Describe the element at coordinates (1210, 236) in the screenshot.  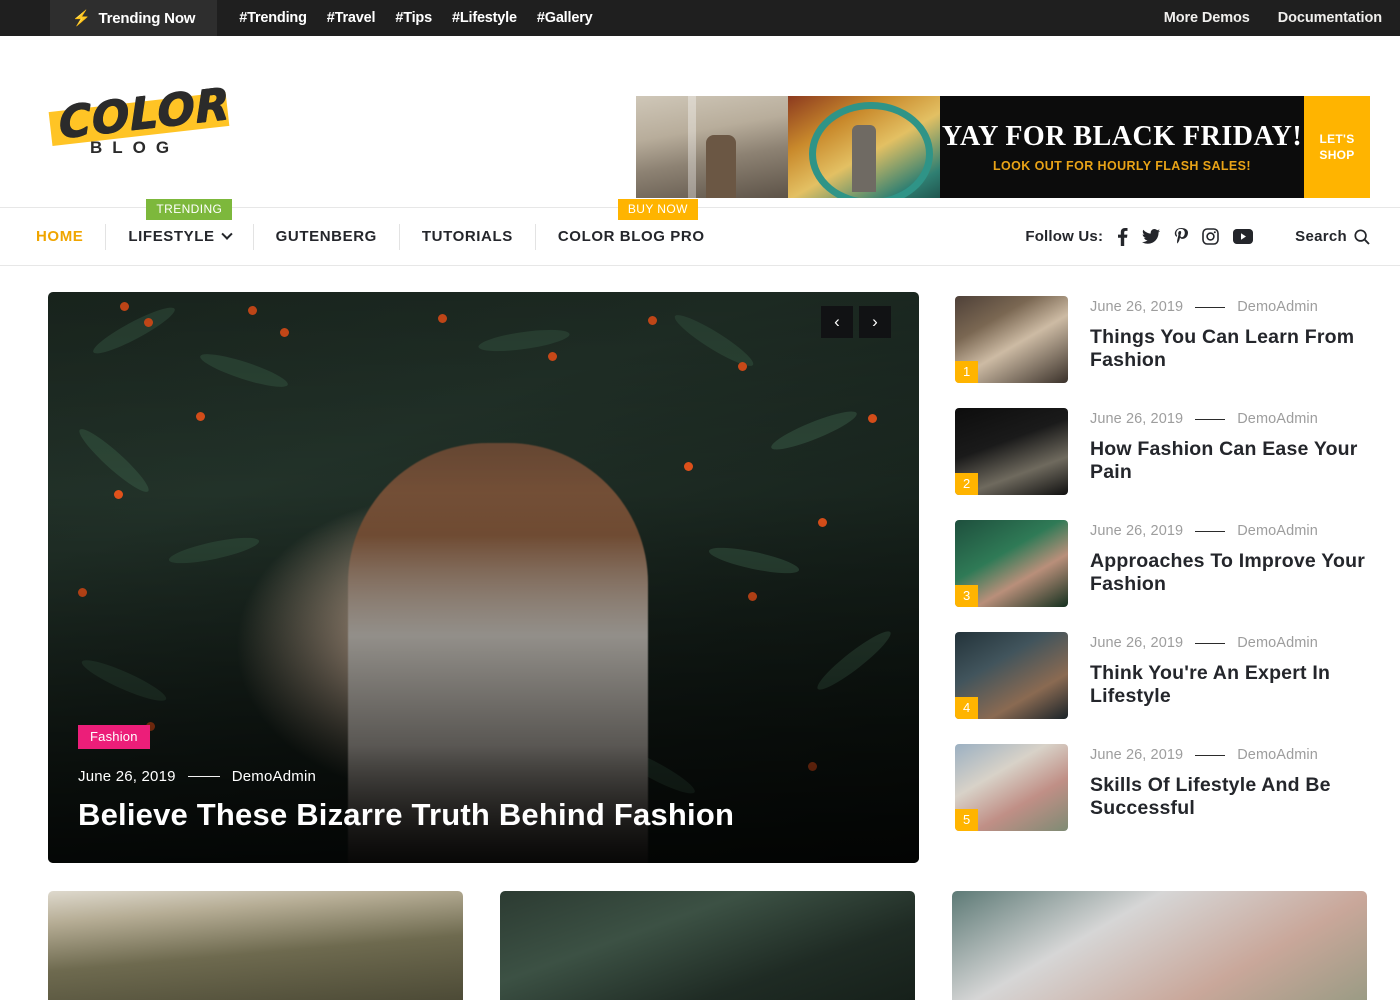
I see `instagram-icon` at that location.